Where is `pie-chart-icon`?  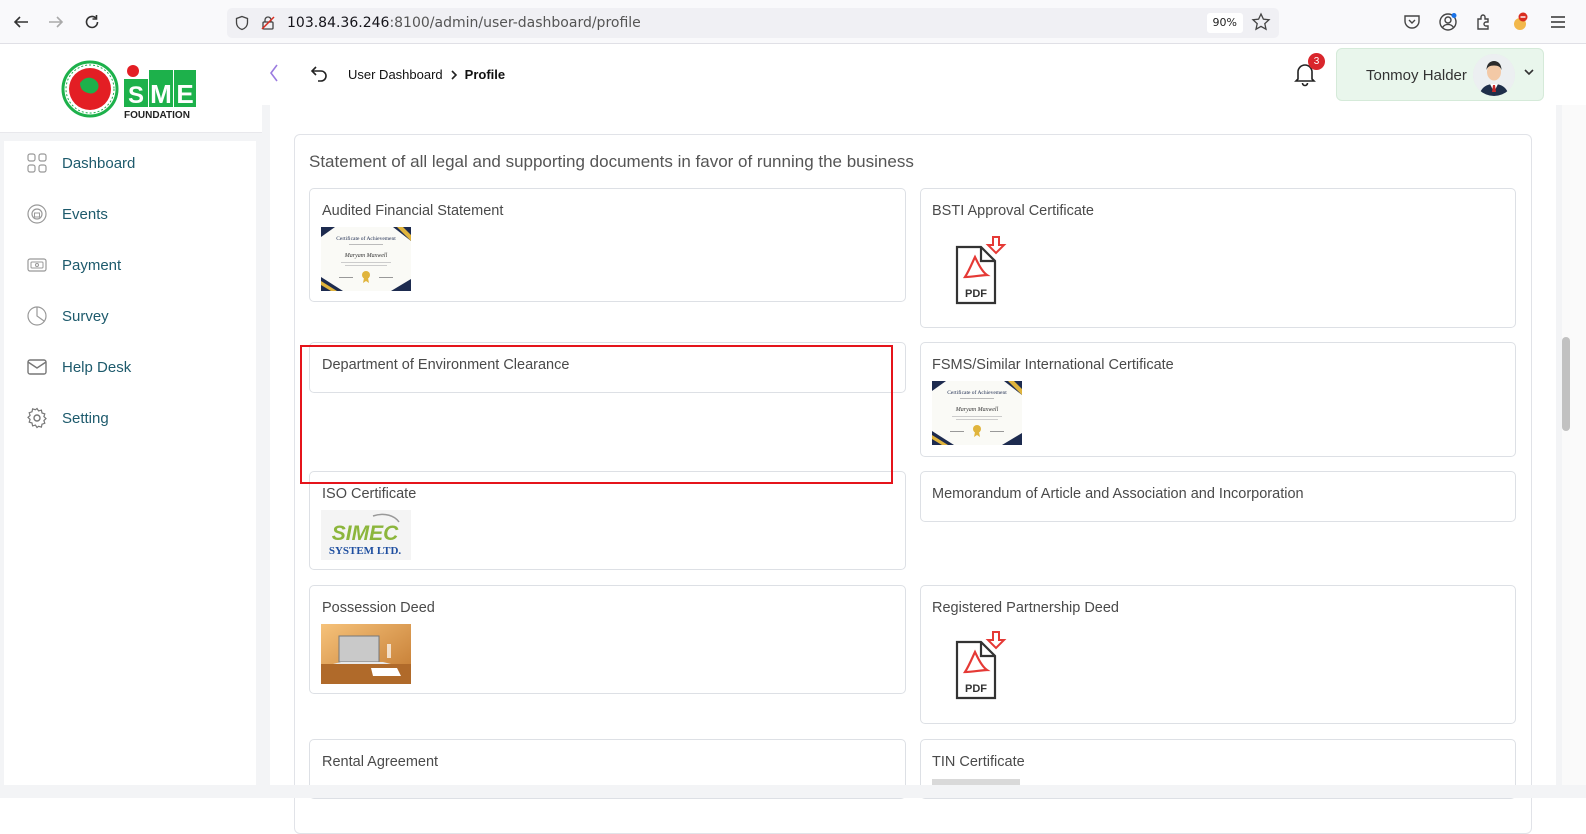
pie-chart-icon is located at coordinates (37, 316).